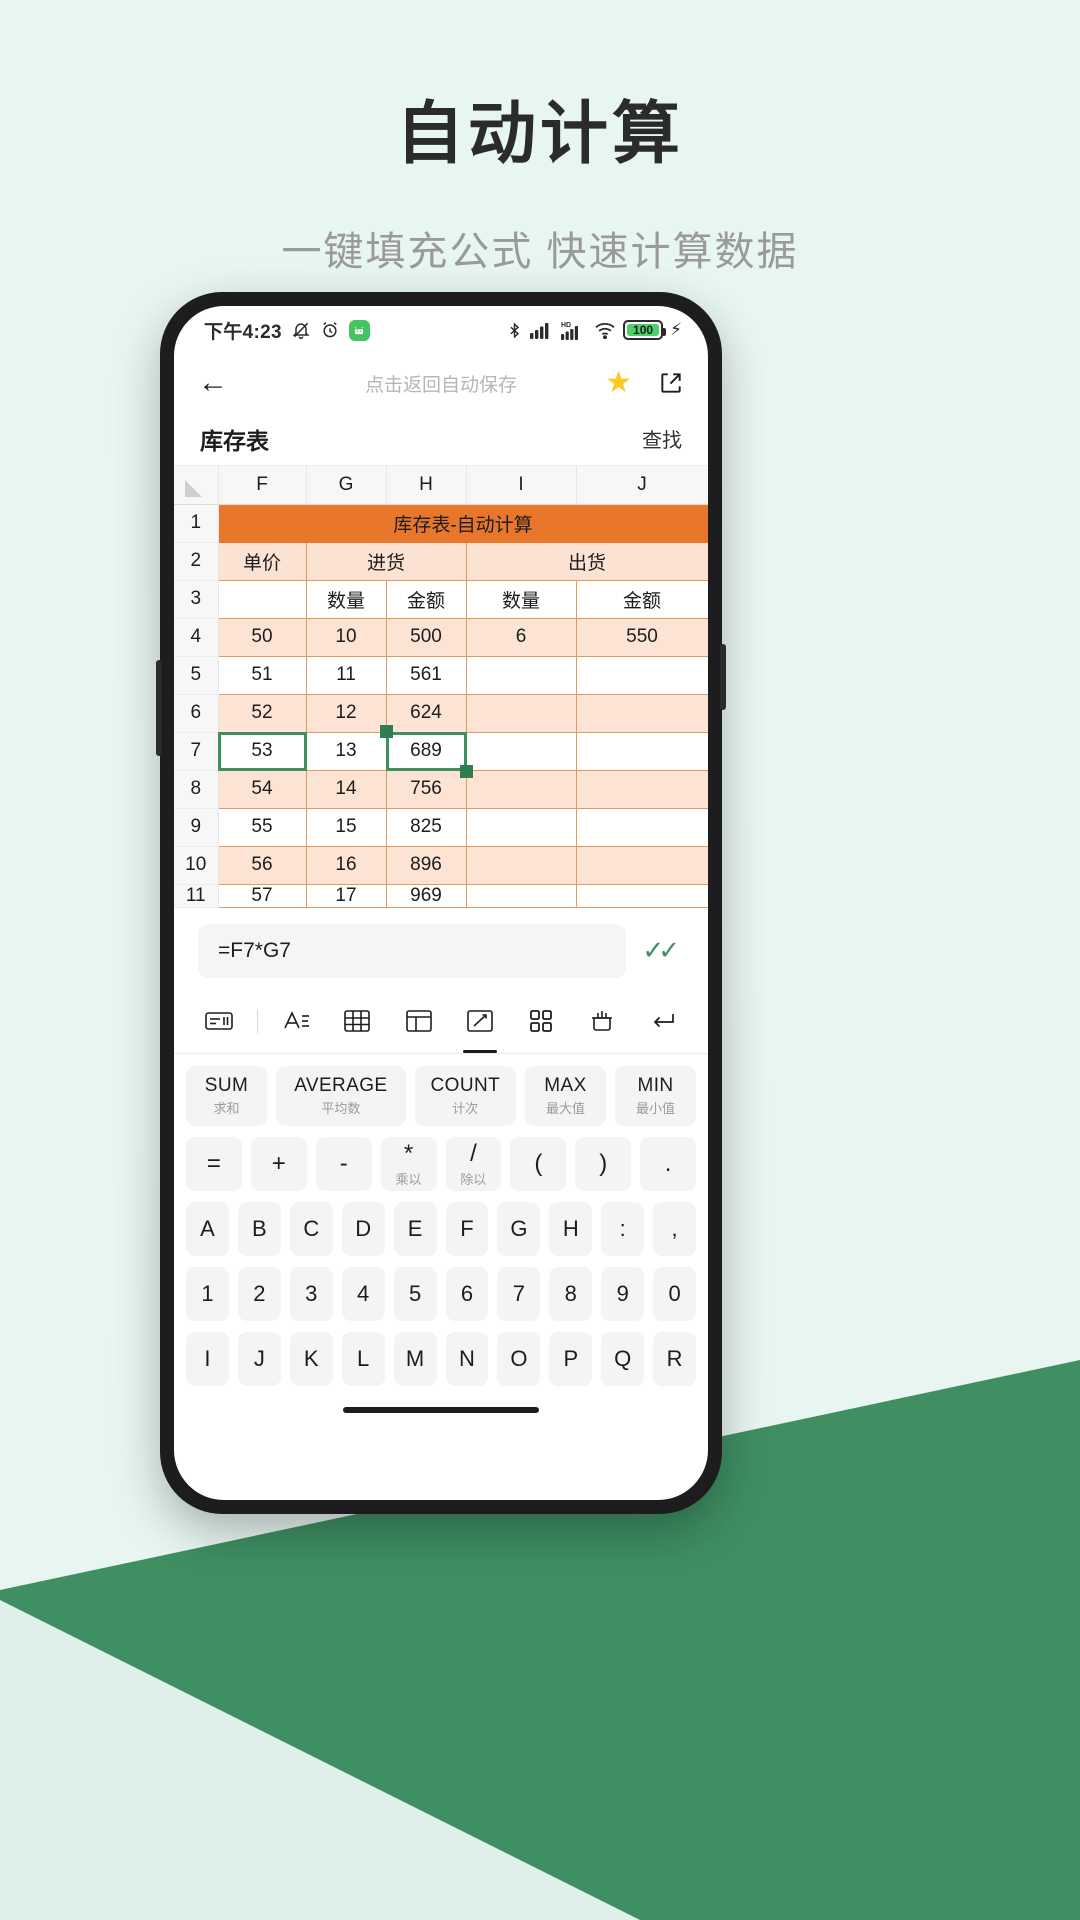 This screenshot has height=1920, width=1080. What do you see at coordinates (441, 675) in the screenshot?
I see `table-row: 5 51 11 561` at bounding box center [441, 675].